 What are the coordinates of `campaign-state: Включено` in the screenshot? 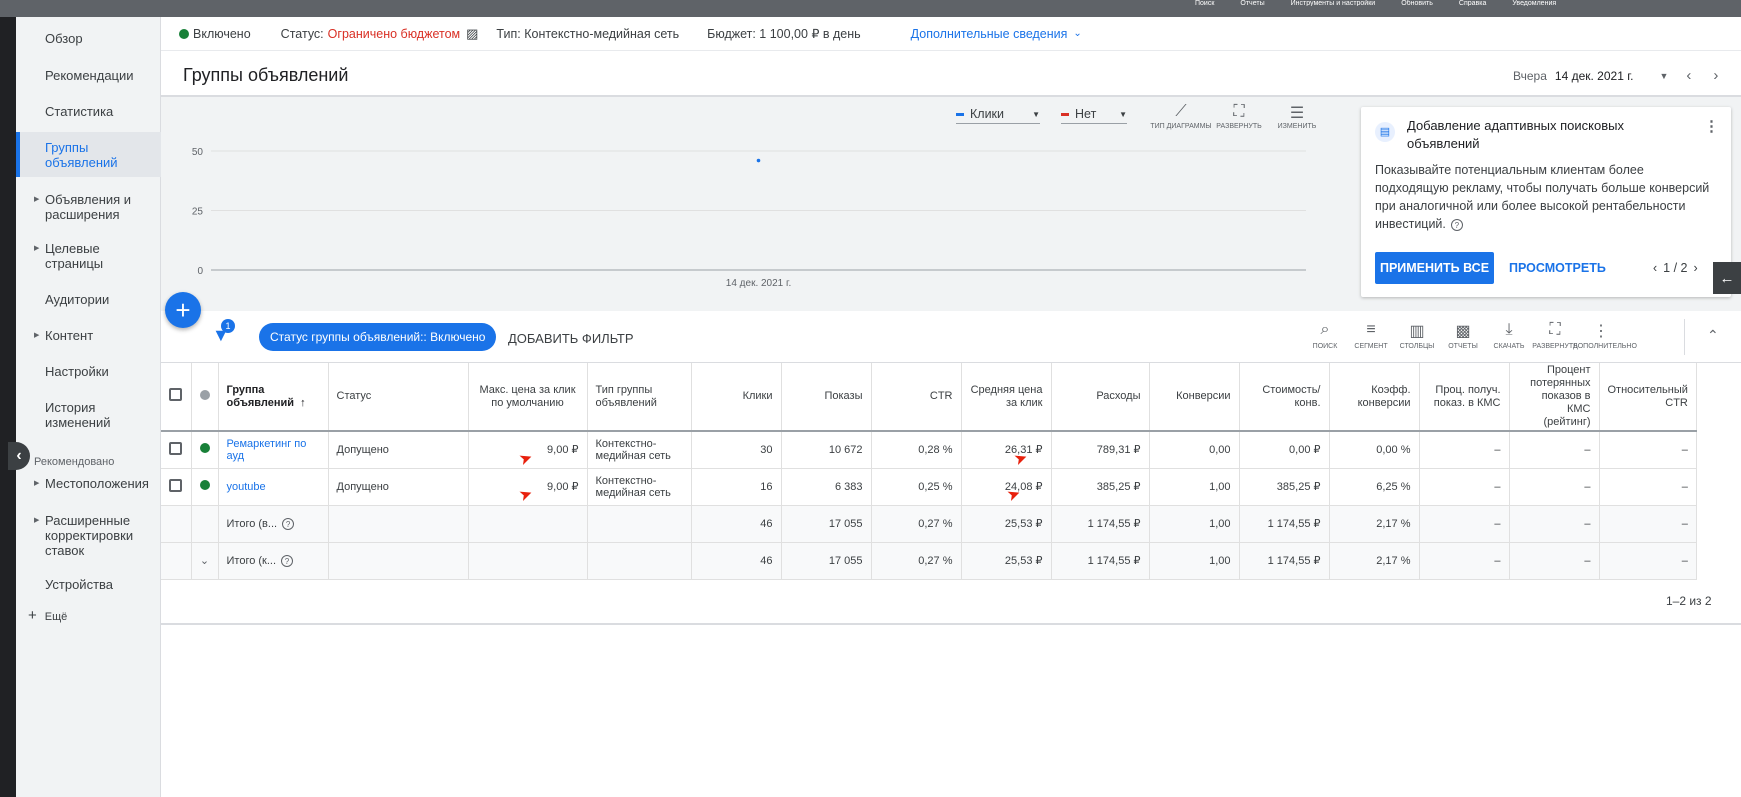 It's located at (222, 34).